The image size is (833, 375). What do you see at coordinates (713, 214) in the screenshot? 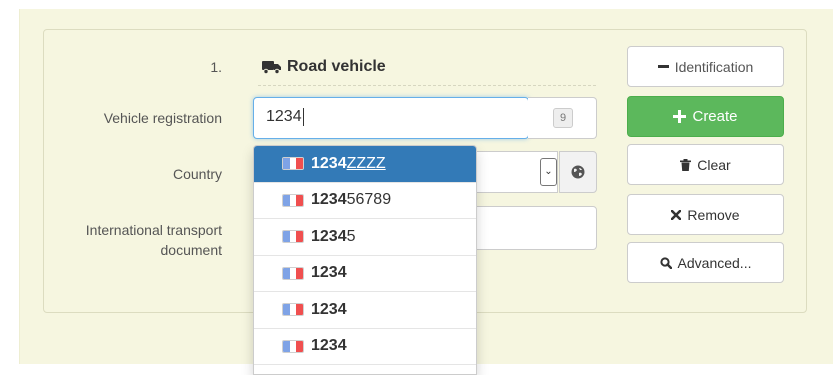
I see `remove-label: Remove` at bounding box center [713, 214].